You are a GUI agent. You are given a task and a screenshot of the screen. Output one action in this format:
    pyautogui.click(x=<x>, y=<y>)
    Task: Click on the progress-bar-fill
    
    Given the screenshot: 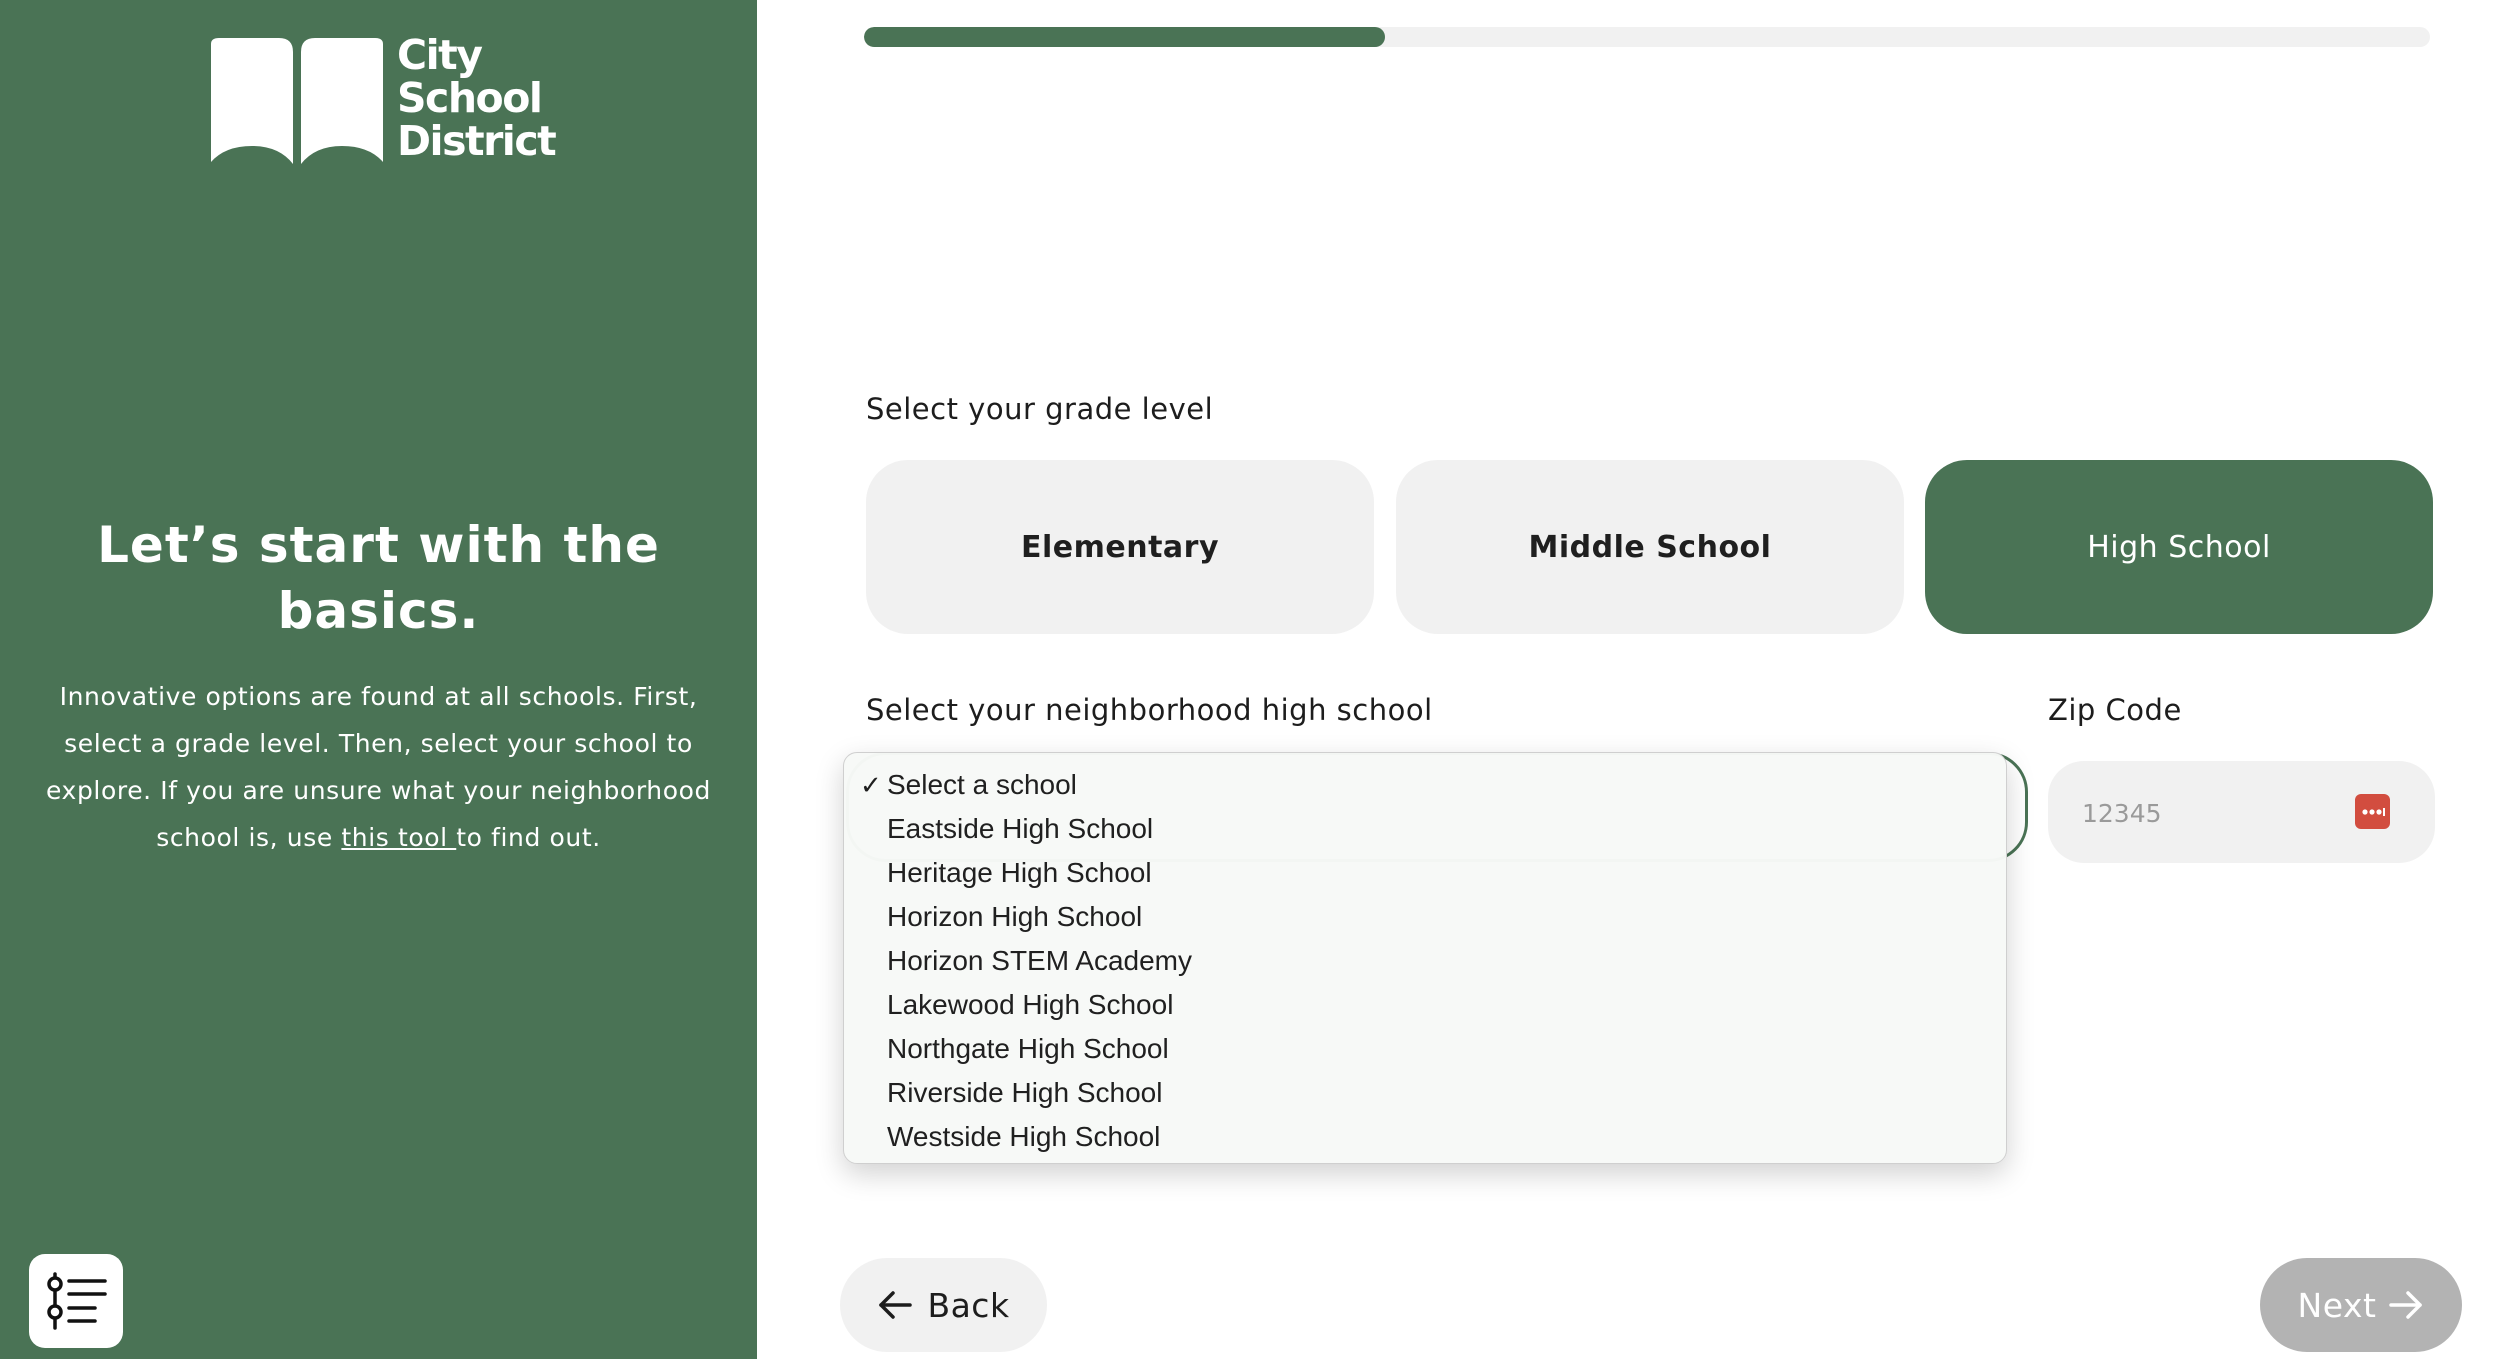 What is the action you would take?
    pyautogui.click(x=1125, y=37)
    